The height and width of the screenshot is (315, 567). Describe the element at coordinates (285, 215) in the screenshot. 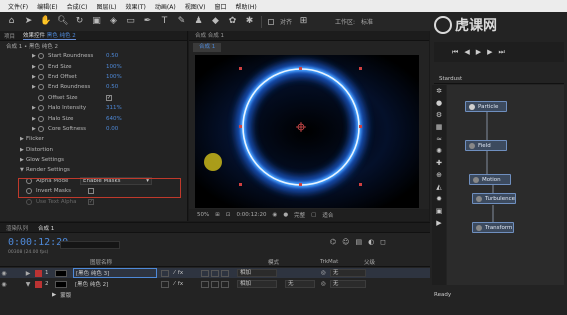

I see `show-channel-icon: ●` at that location.